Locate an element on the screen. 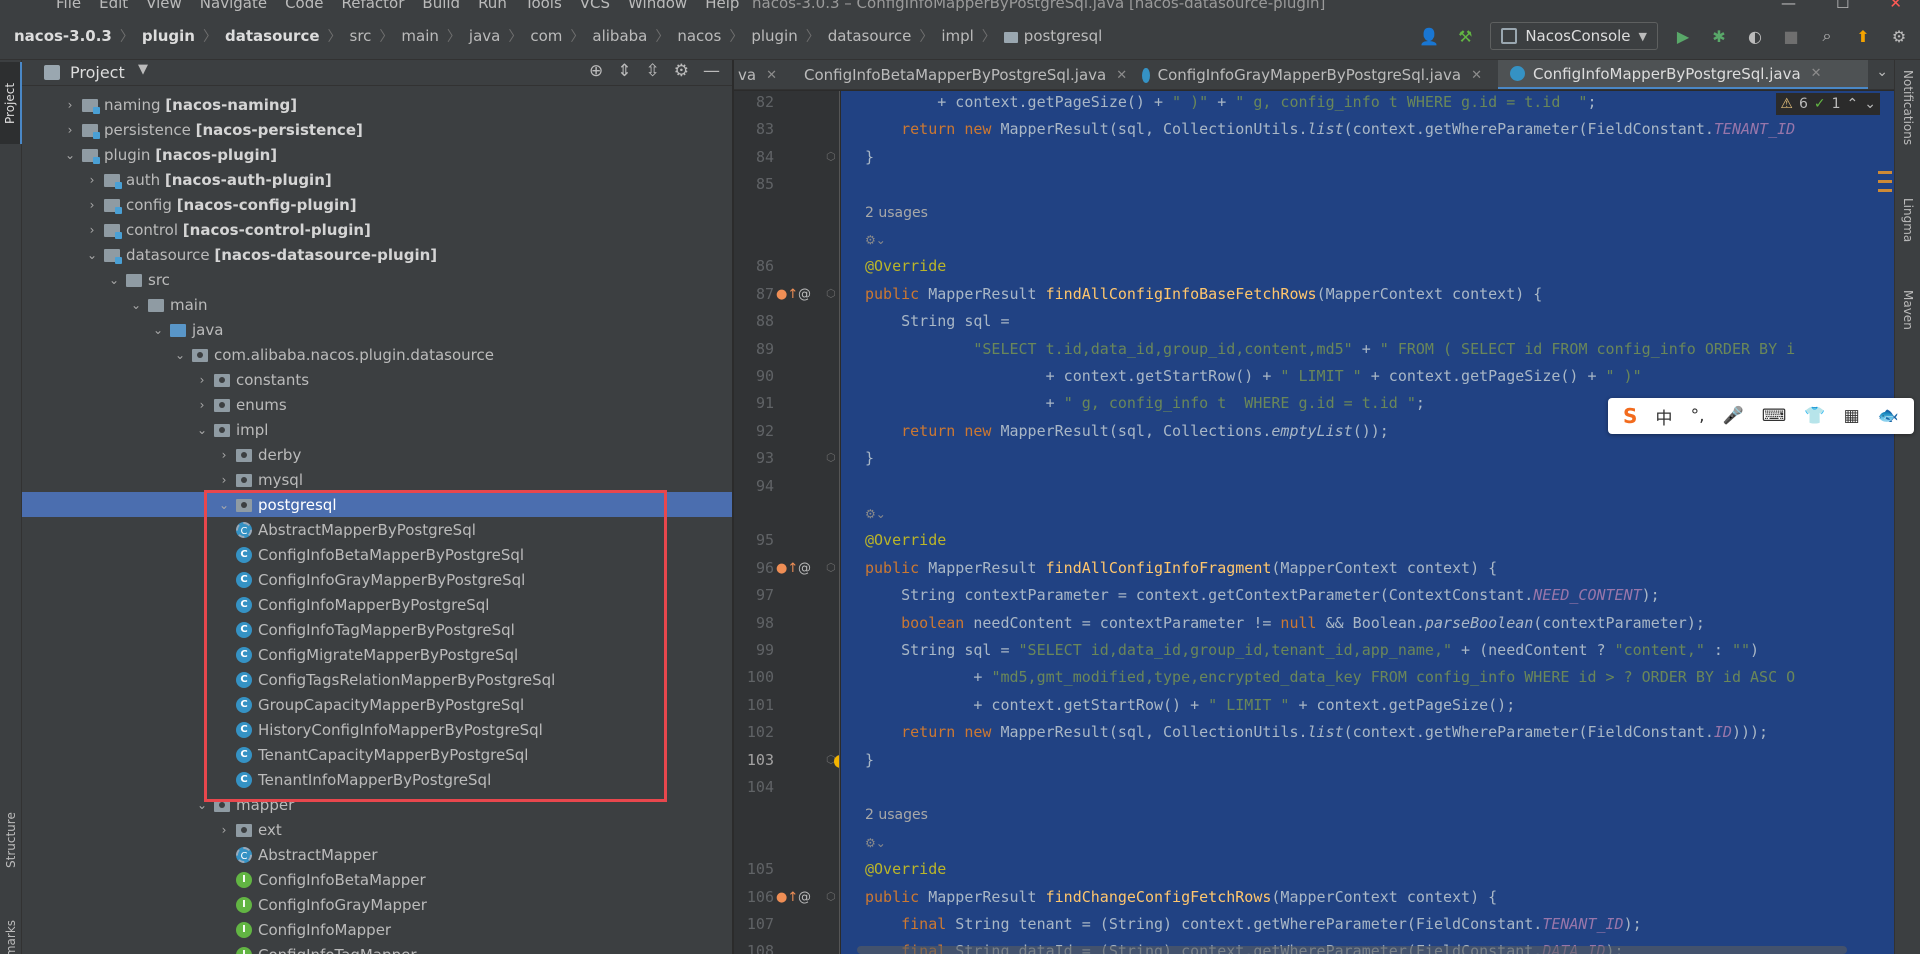  tree-item: › naming [nacos-naming] is located at coordinates (377, 104).